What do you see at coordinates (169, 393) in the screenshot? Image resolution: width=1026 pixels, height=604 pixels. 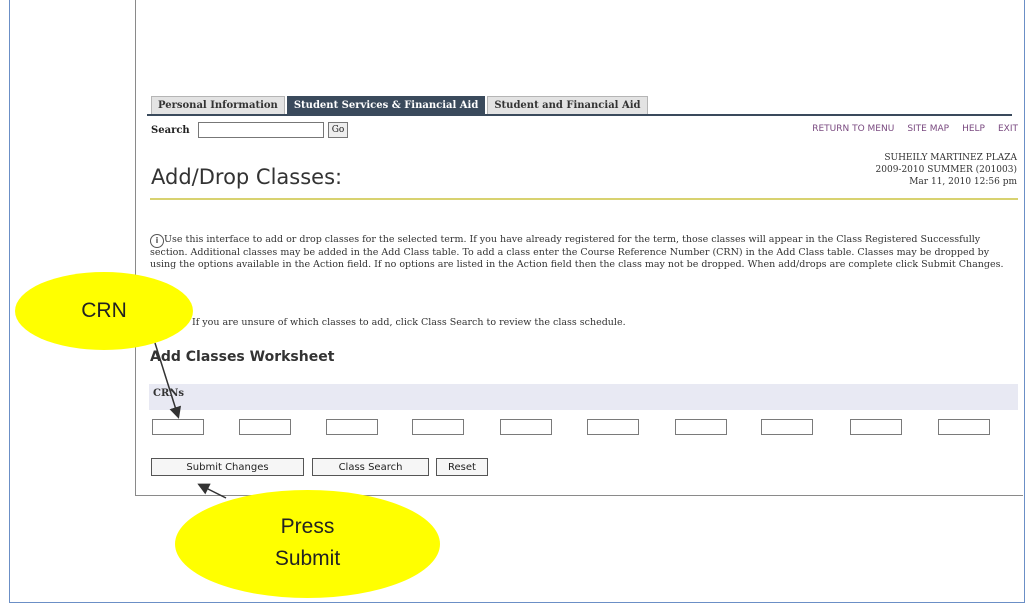 I see `crns-label: CRNs` at bounding box center [169, 393].